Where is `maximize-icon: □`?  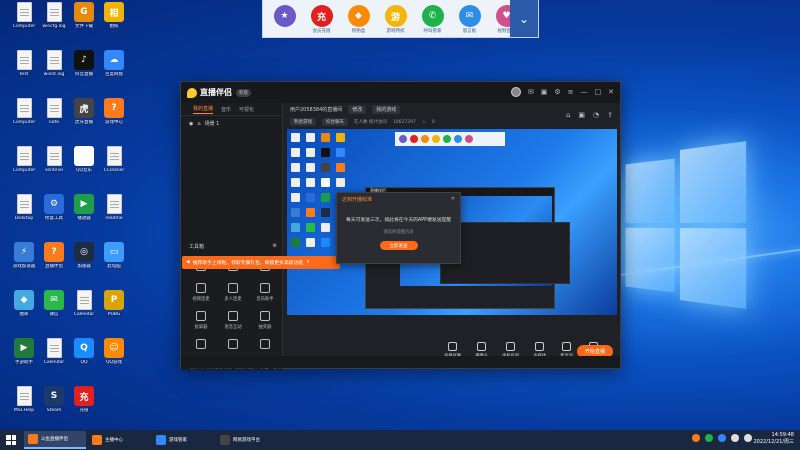 maximize-icon: □ is located at coordinates (598, 92).